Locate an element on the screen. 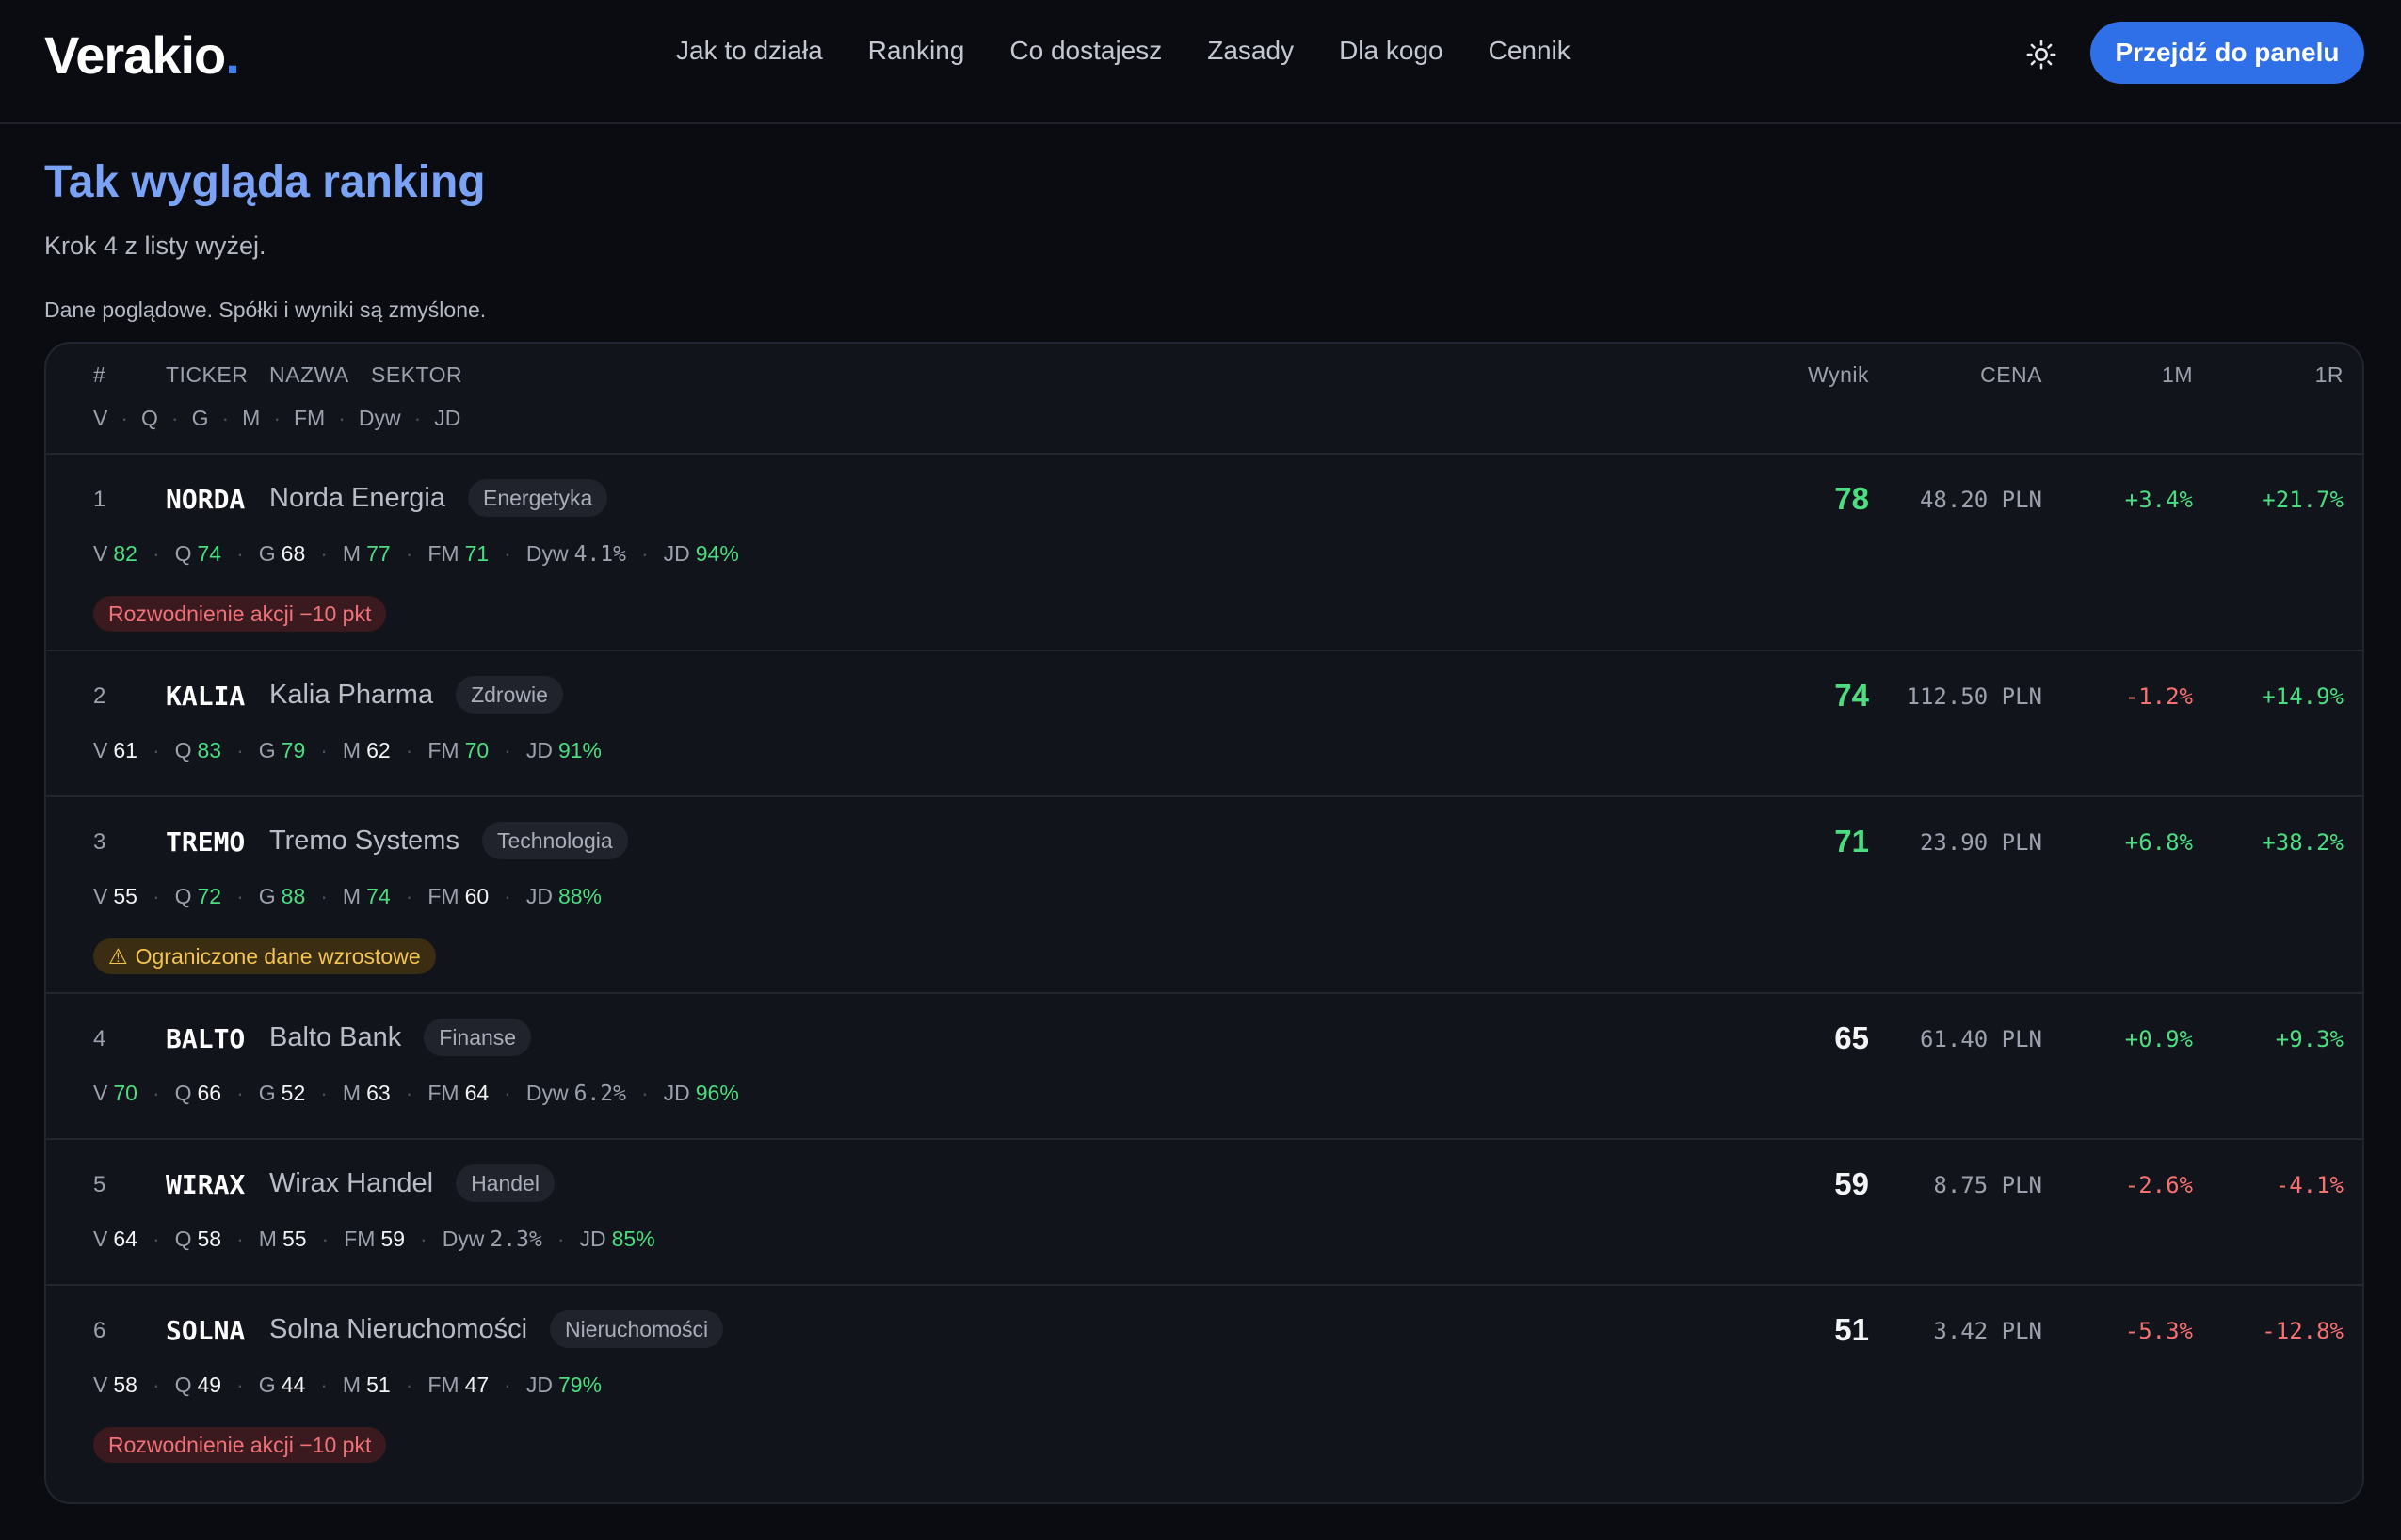 The width and height of the screenshot is (2401, 1540). header-1m: 1M is located at coordinates (2178, 375).